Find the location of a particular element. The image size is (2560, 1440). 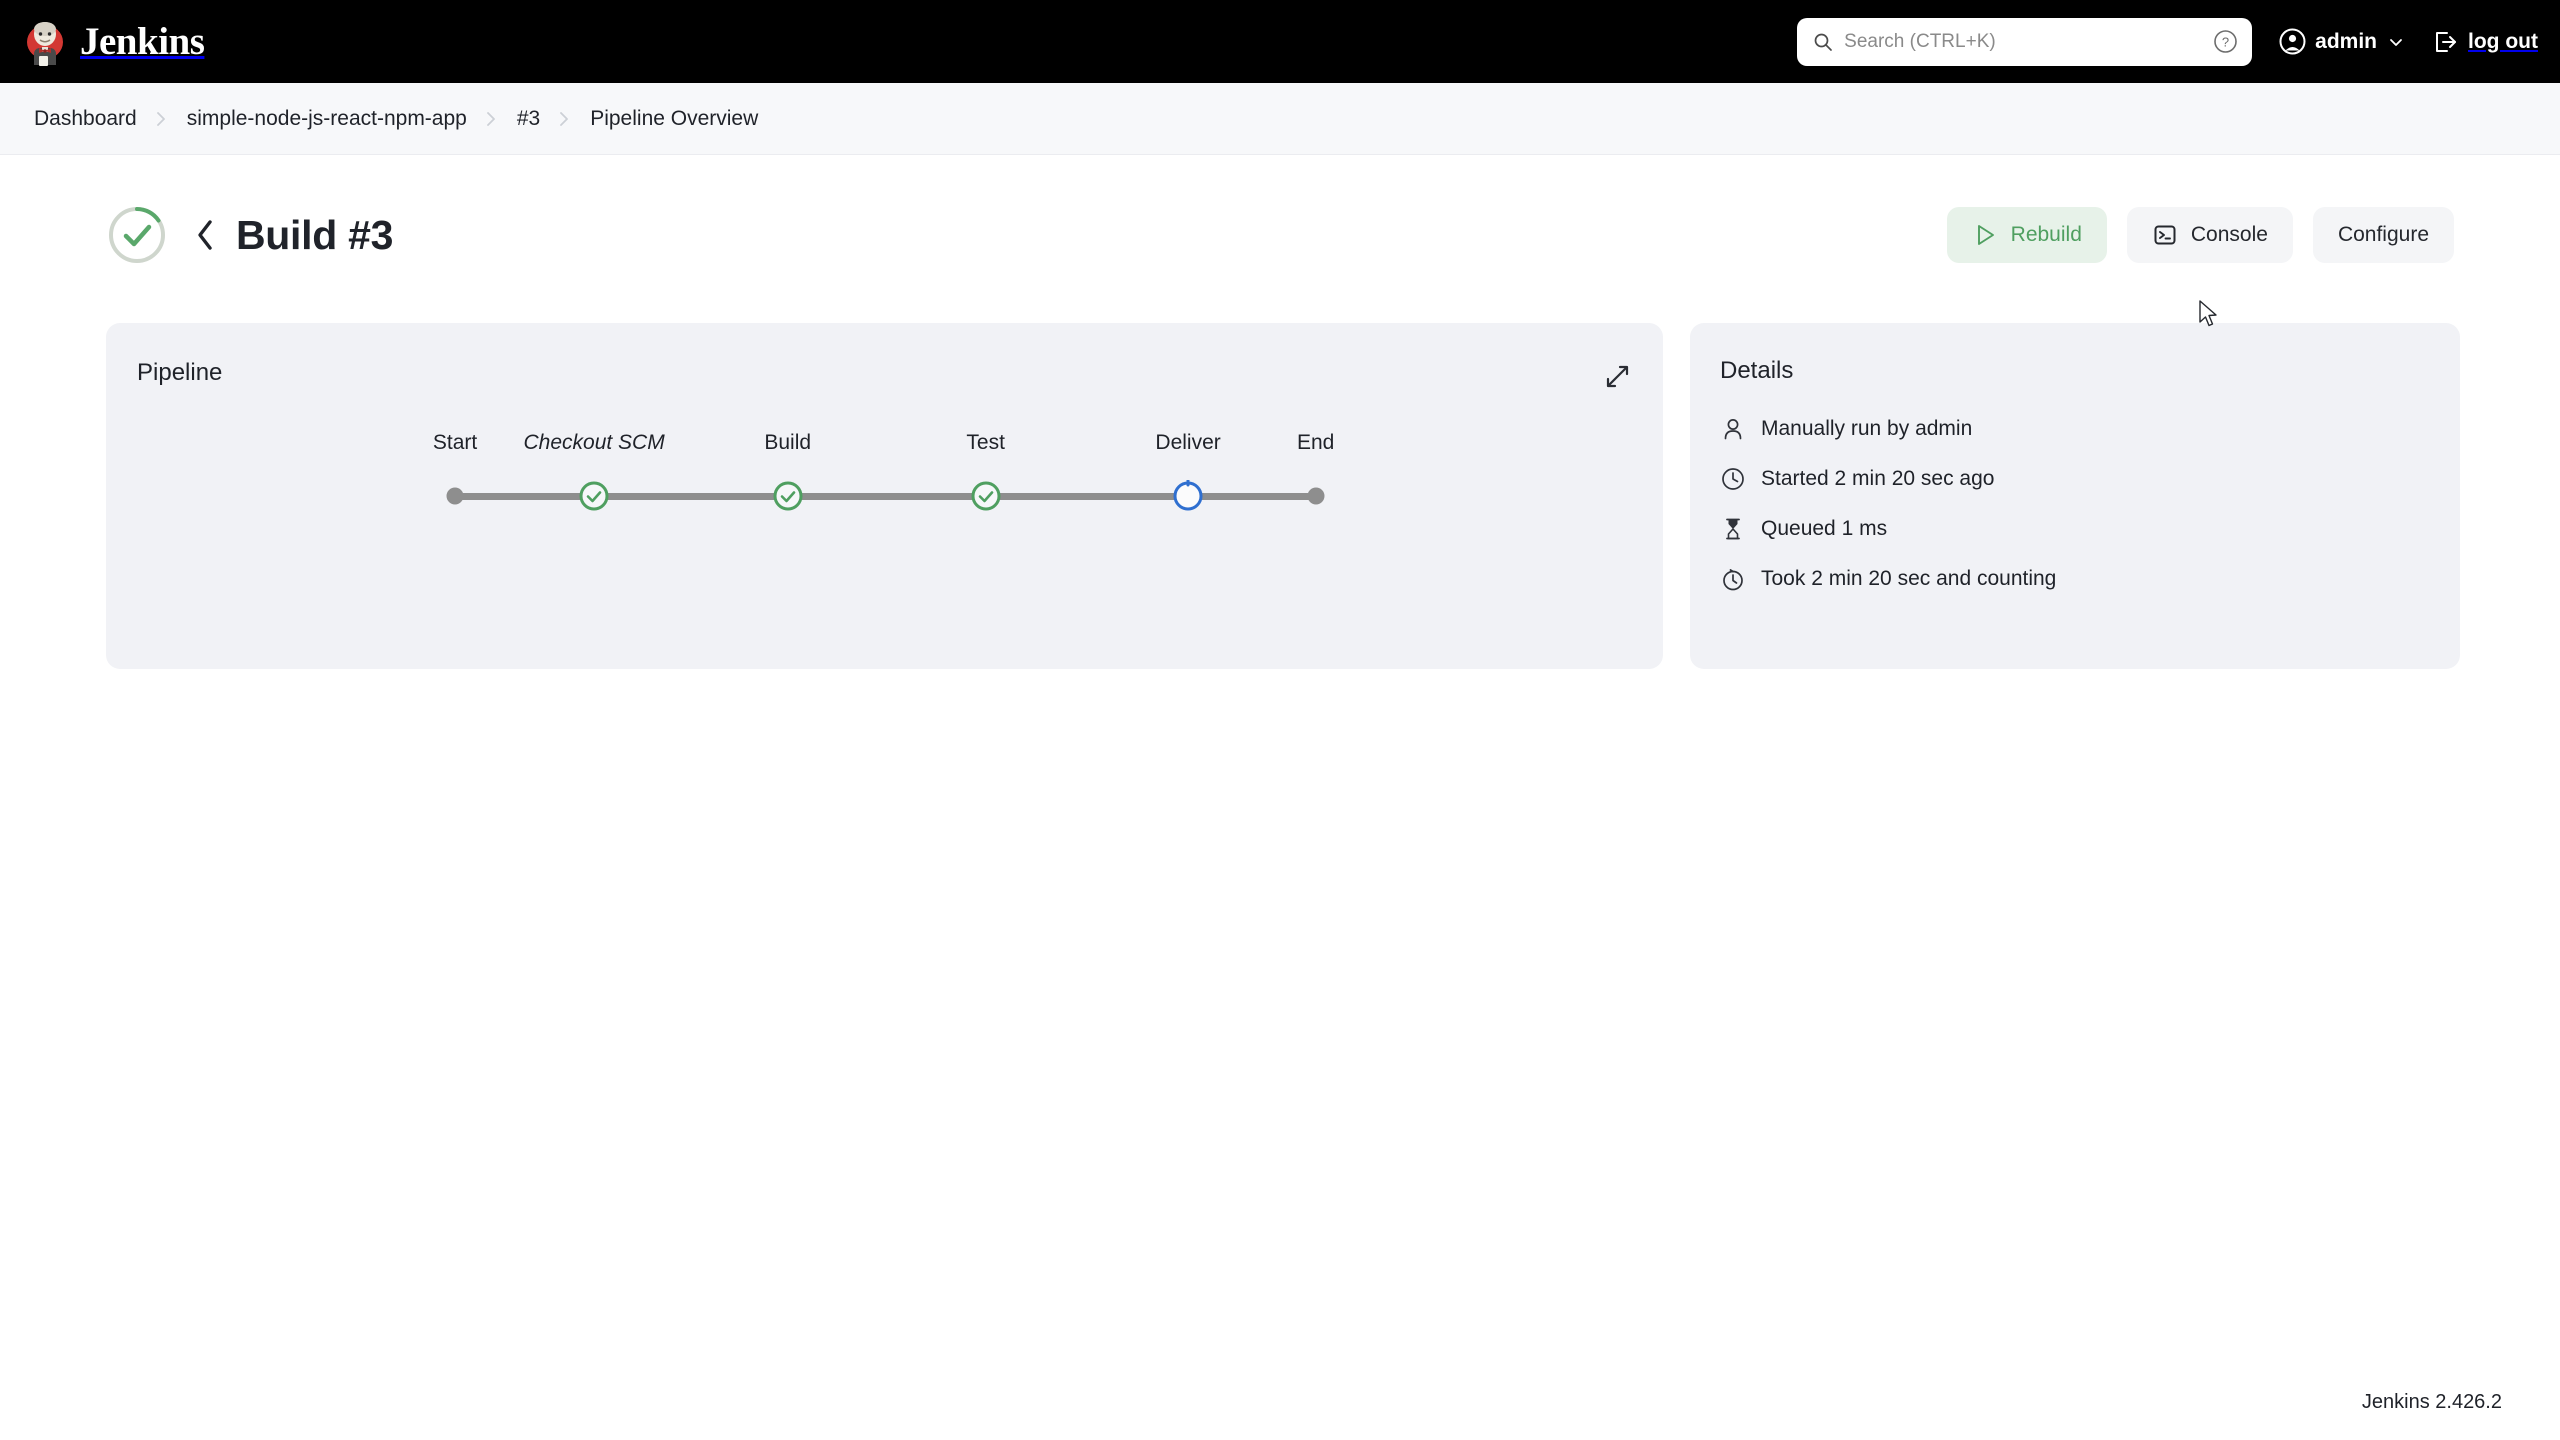

stage-label-test: Test is located at coordinates (985, 442).